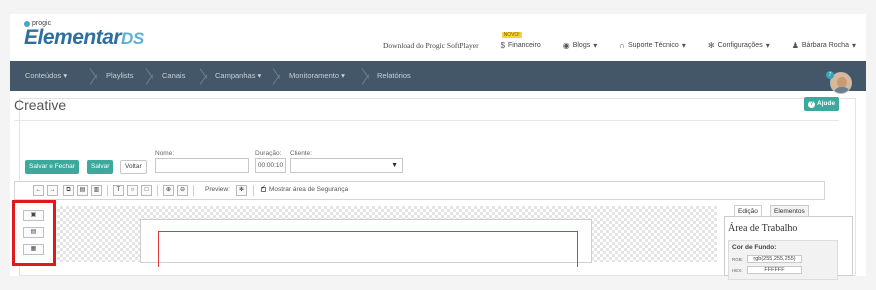 This screenshot has height=290, width=876. What do you see at coordinates (830, 75) in the screenshot?
I see `notification-badge: 7` at bounding box center [830, 75].